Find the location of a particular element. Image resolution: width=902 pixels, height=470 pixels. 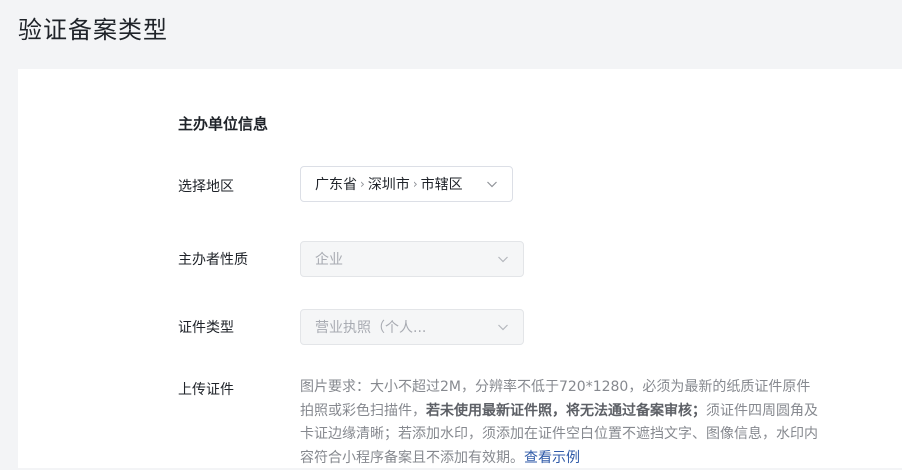

organizer-nature-value: 企业 is located at coordinates (329, 260).